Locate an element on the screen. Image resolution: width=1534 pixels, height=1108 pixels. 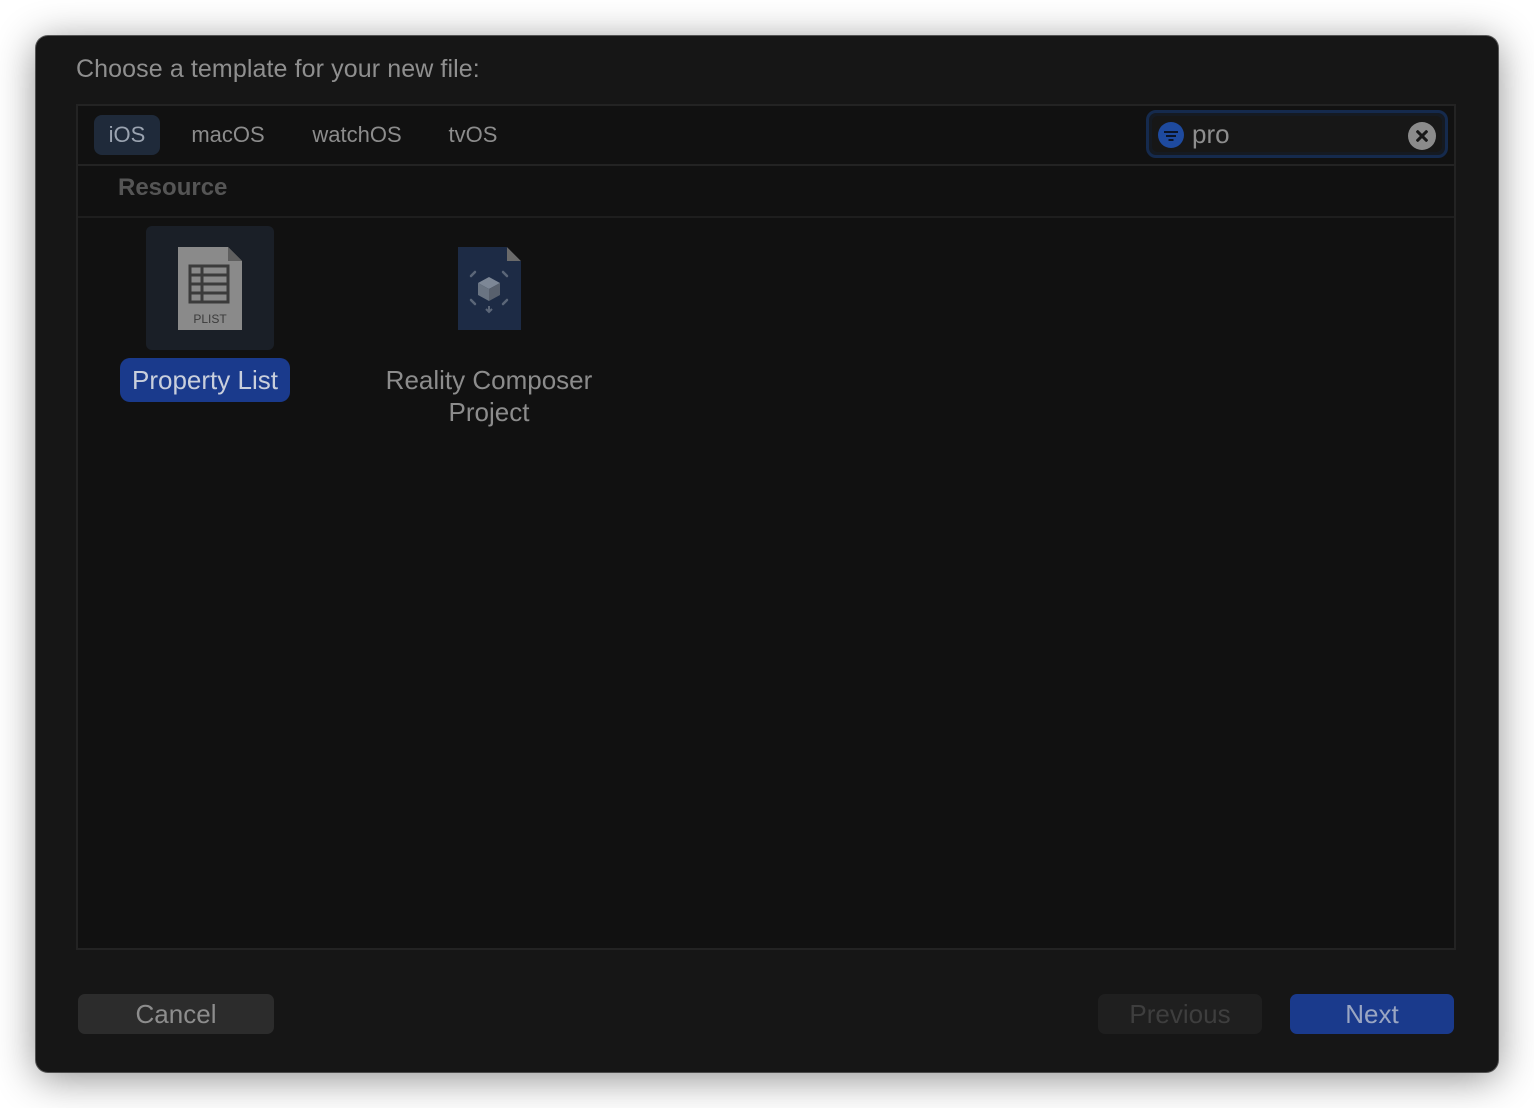
template-label-line-1: Reality Composer is located at coordinates (489, 380).